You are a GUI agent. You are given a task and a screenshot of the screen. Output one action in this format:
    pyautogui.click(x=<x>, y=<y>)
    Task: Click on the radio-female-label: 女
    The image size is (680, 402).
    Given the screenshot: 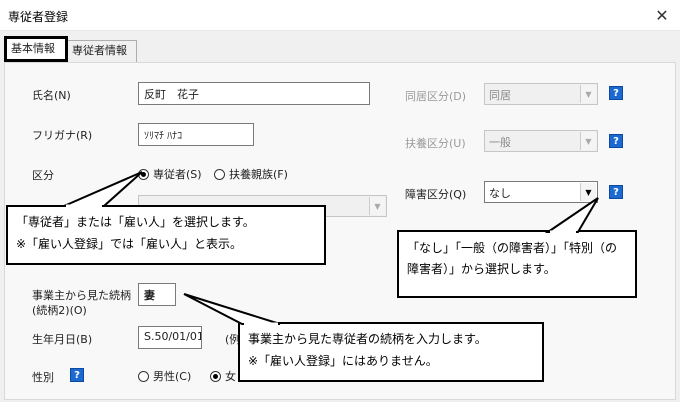 What is the action you would take?
    pyautogui.click(x=230, y=376)
    